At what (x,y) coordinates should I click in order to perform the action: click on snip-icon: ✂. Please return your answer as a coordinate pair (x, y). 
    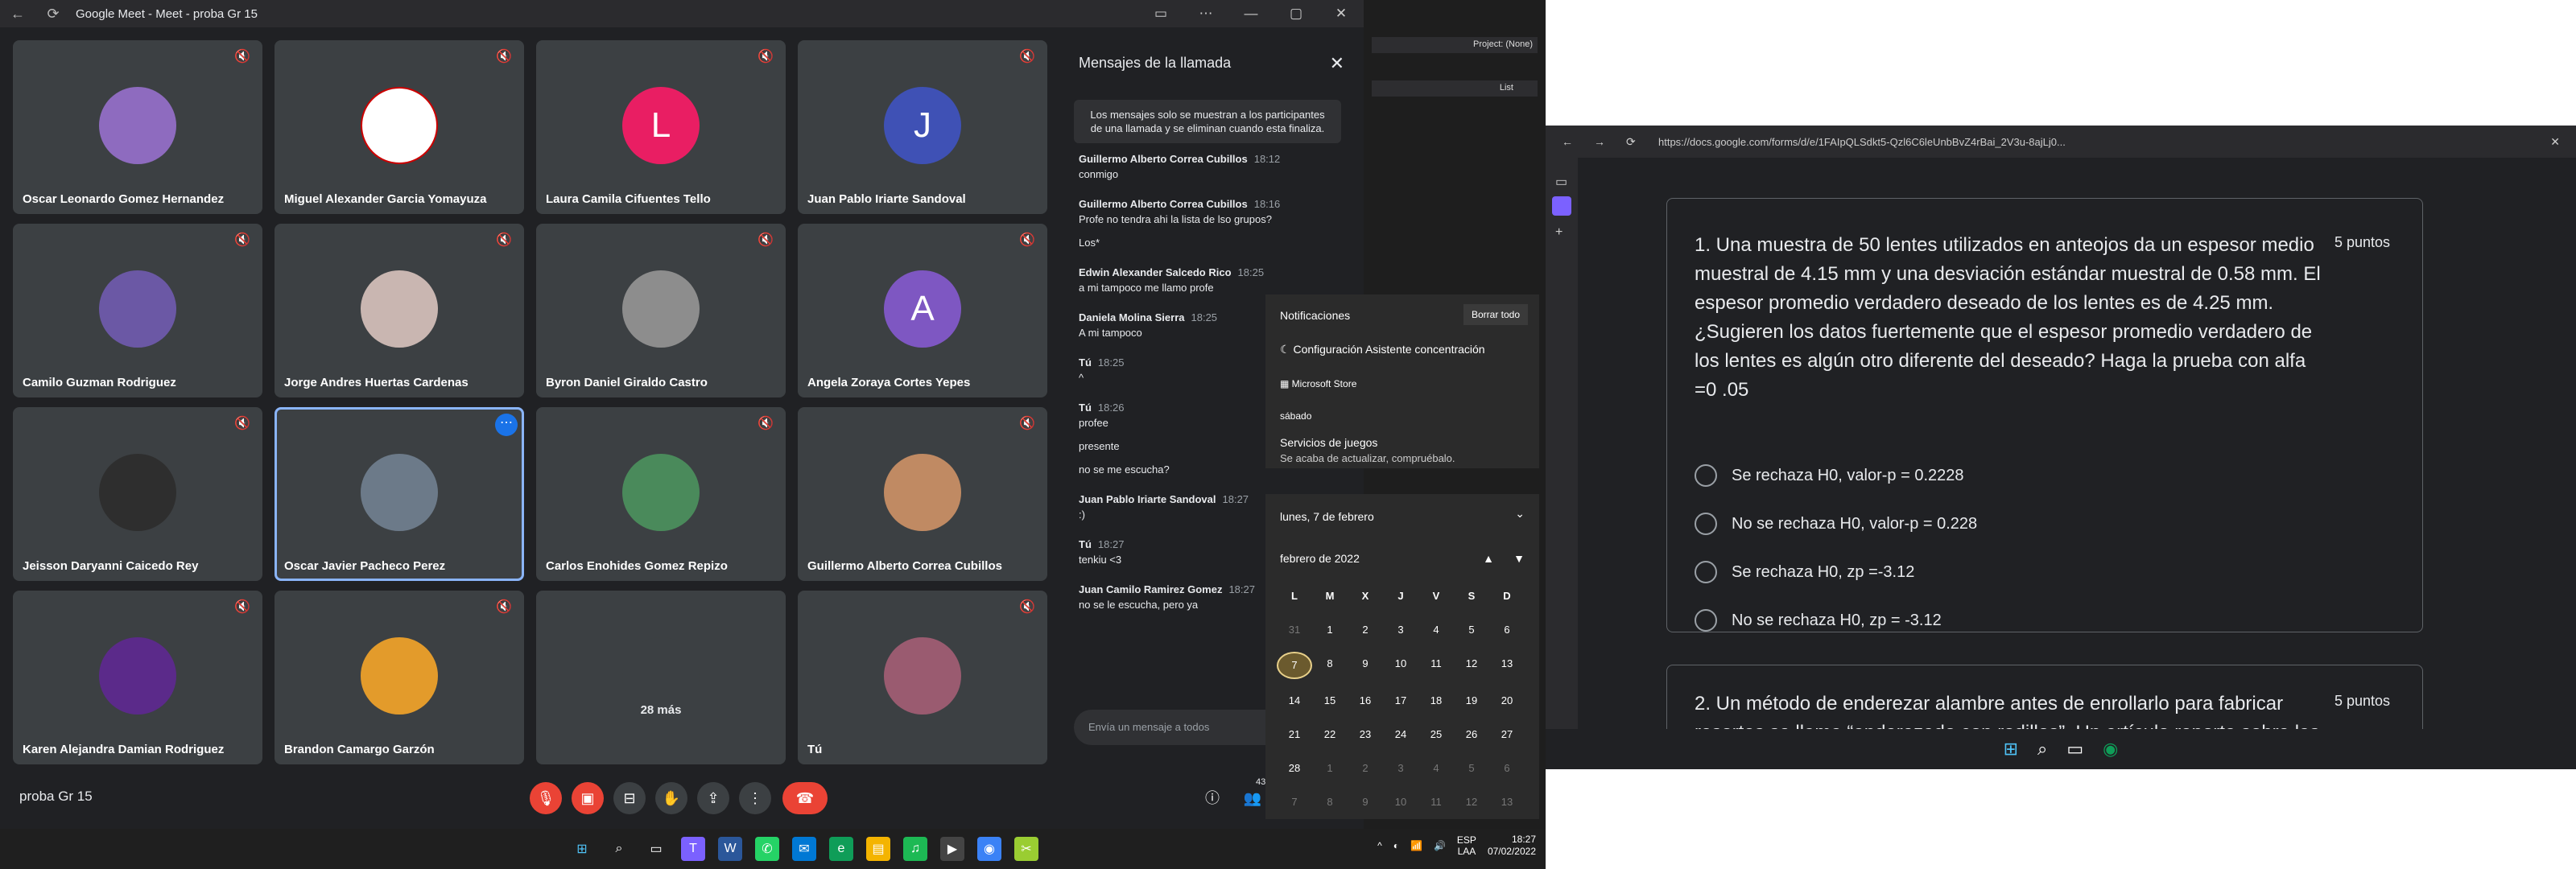
    Looking at the image, I should click on (1026, 849).